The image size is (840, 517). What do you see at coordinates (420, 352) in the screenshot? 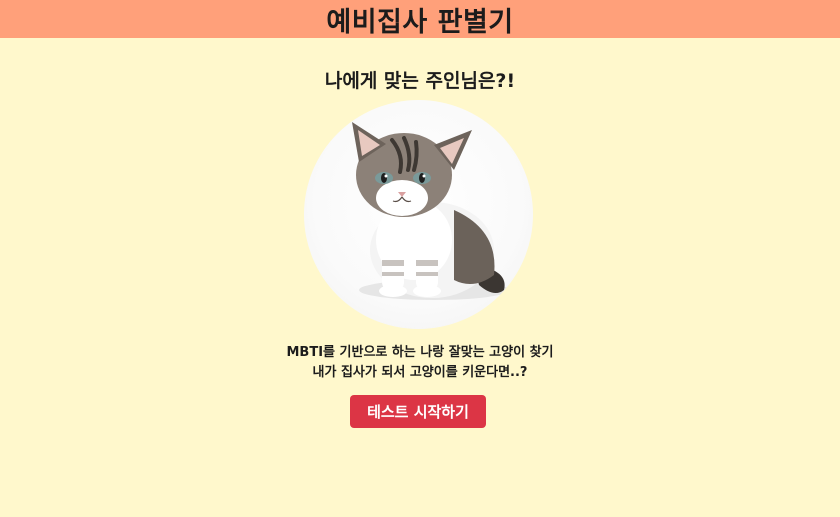
I see `description-line-1: MBTI를 기반으로 하는 나랑 잘맞는 고양이 찾기` at bounding box center [420, 352].